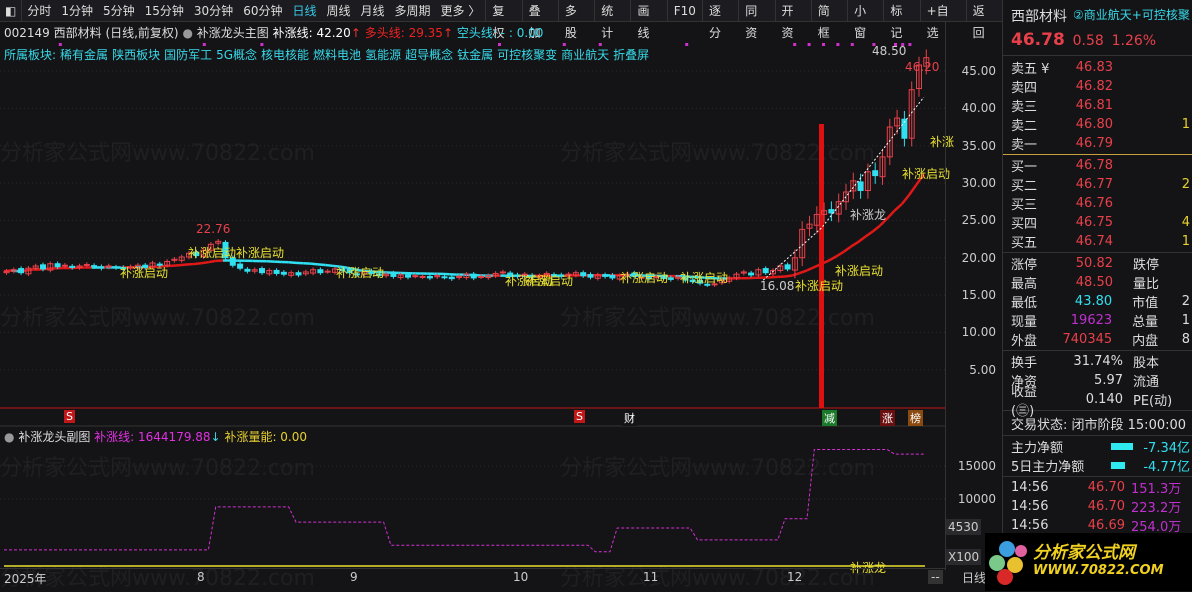  I want to click on sub-indicator-name: 补涨龙头副图, so click(54, 437).